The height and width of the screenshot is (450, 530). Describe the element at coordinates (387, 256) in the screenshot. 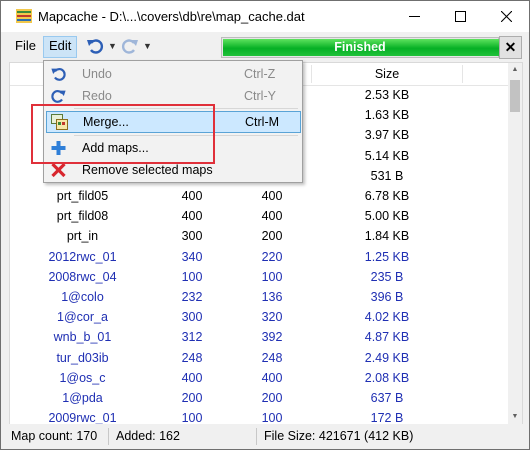

I see `row-size: 1.25 KB` at that location.